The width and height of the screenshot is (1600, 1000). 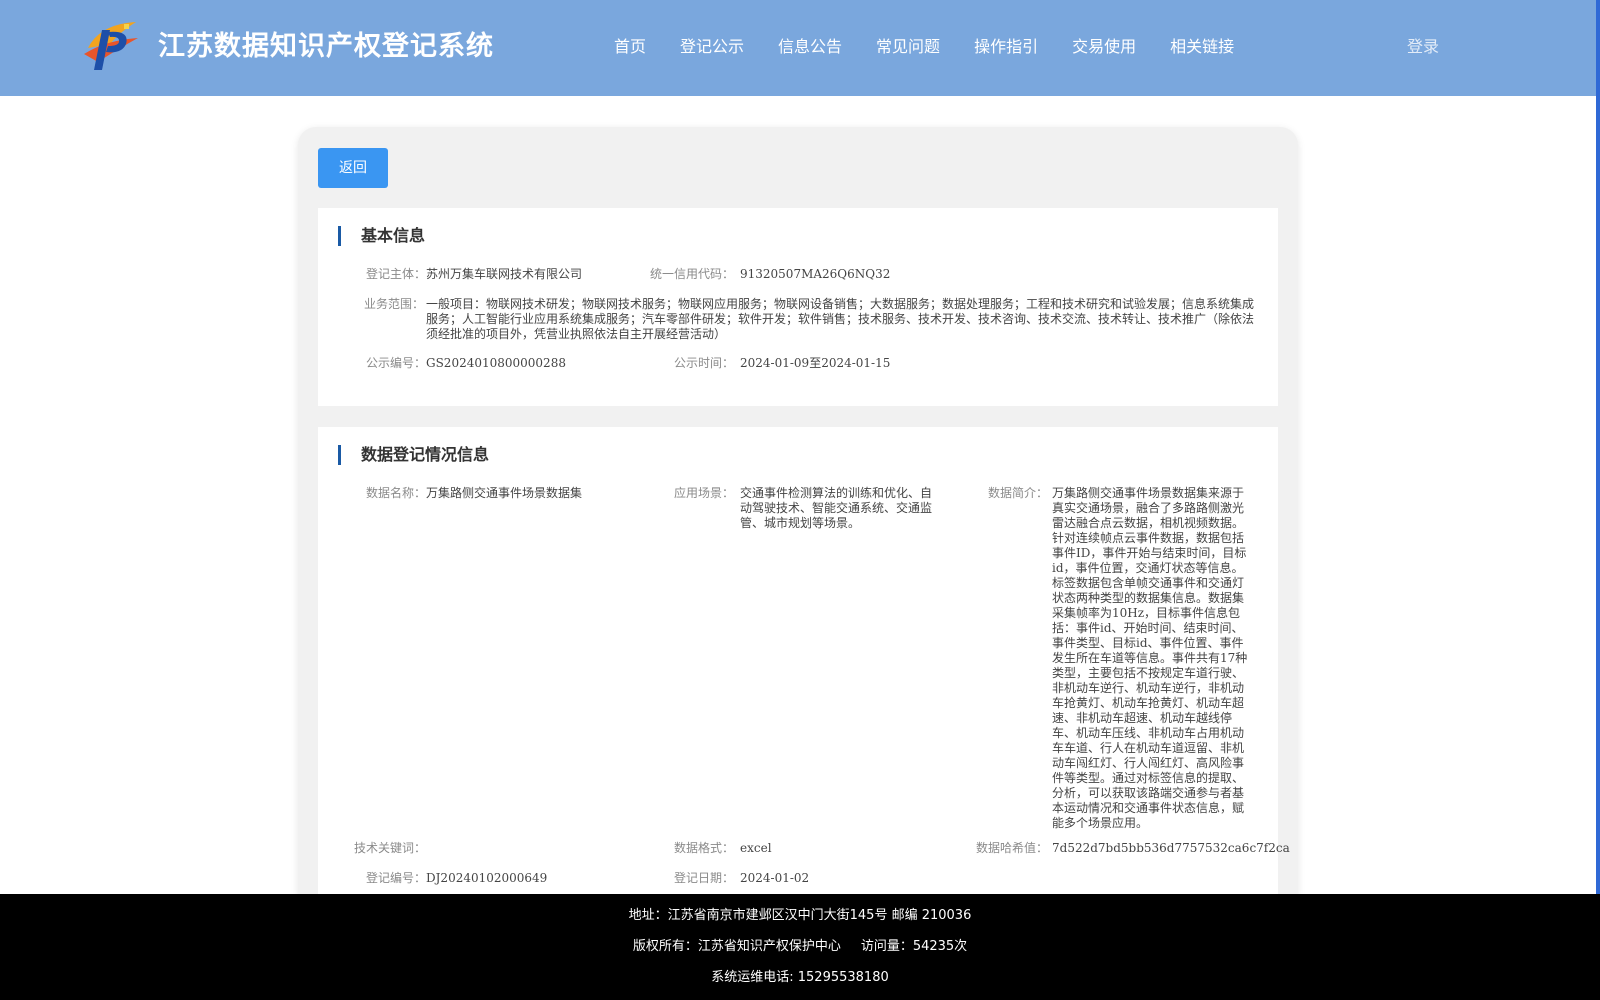 What do you see at coordinates (815, 363) in the screenshot?
I see `notice-time-value: 2024-01-09至2024-01-15` at bounding box center [815, 363].